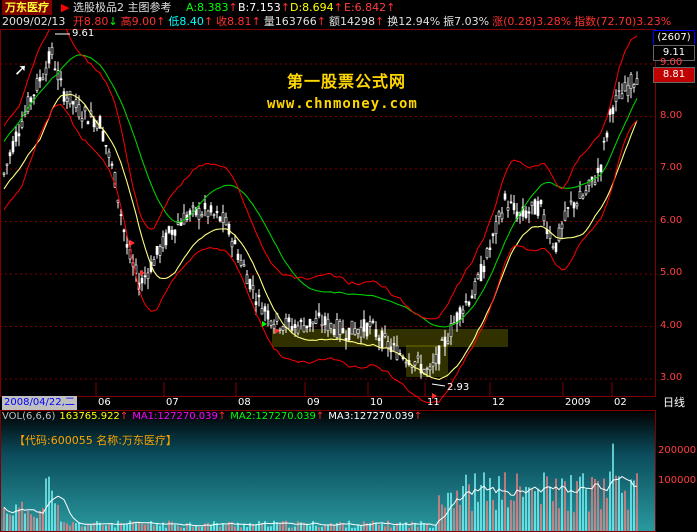 This screenshot has width=697, height=532. Describe the element at coordinates (623, 21) in the screenshot. I see `quote-item: 指数(72.70)3.23%` at that location.